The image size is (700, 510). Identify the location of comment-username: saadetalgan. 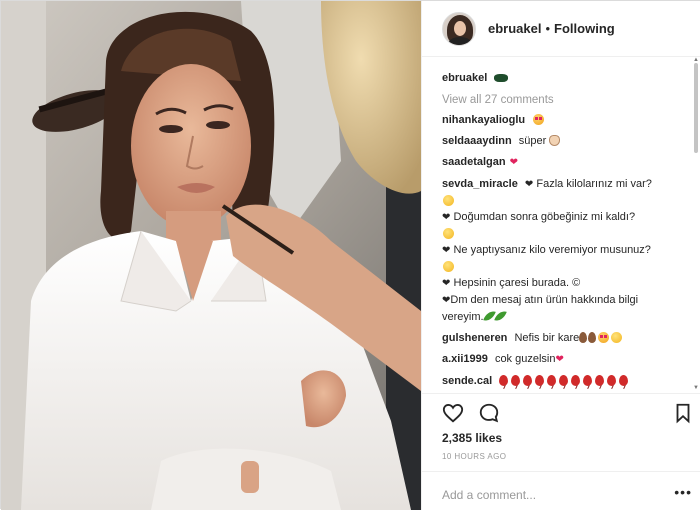
(474, 162).